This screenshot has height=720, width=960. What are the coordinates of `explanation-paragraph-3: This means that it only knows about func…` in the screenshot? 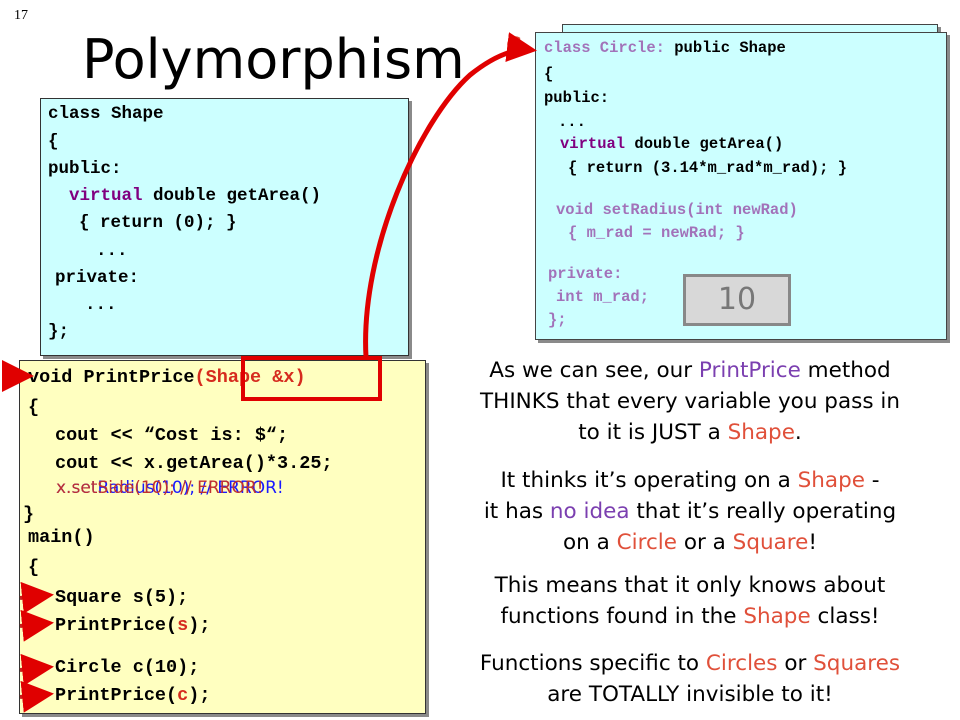 It's located at (690, 601).